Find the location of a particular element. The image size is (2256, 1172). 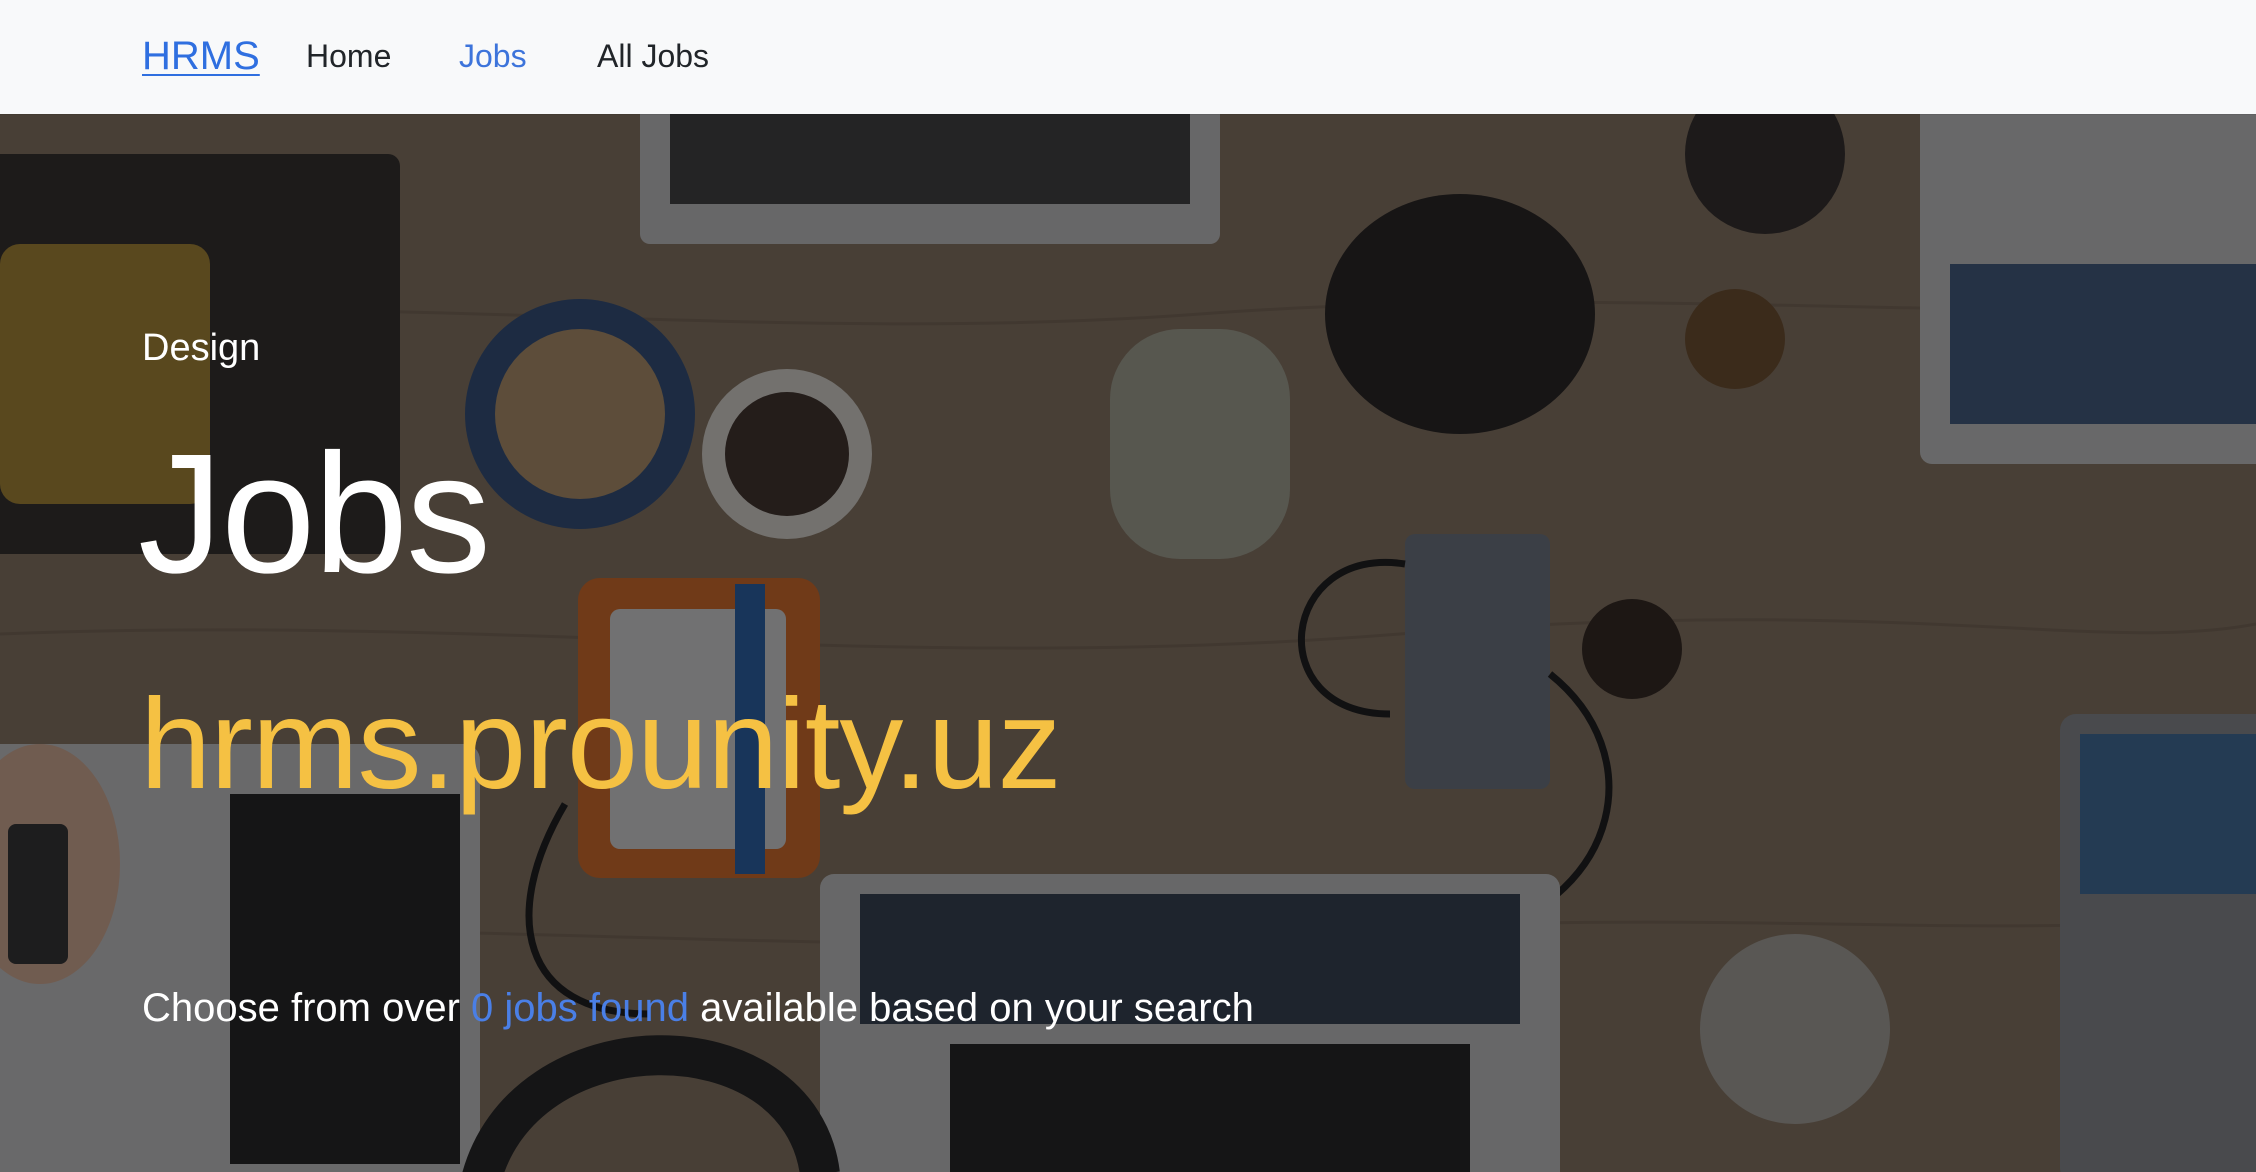

jobs-found-count-link: 0 jobs found is located at coordinates (580, 1008).